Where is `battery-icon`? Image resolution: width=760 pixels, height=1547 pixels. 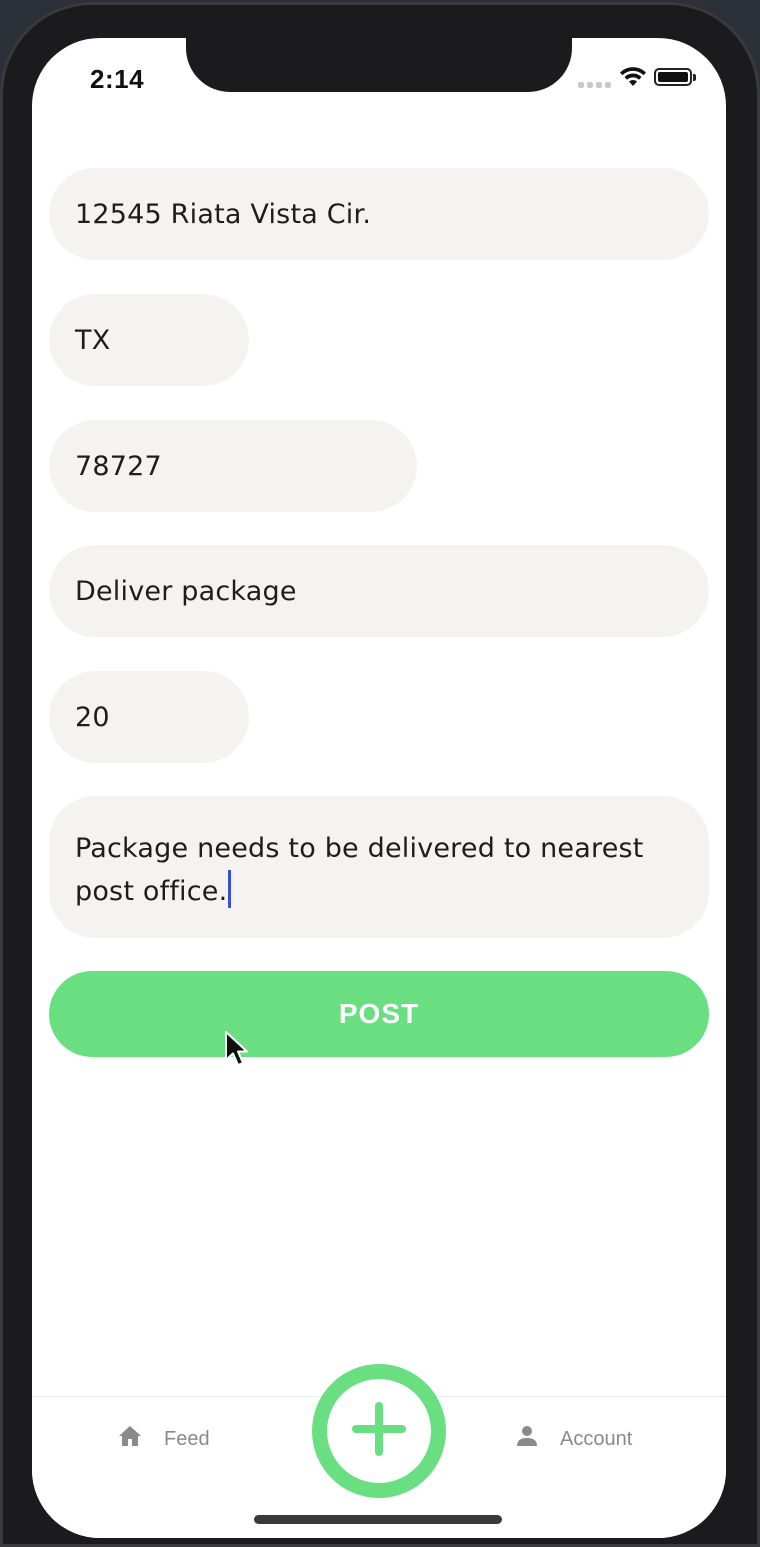 battery-icon is located at coordinates (675, 77).